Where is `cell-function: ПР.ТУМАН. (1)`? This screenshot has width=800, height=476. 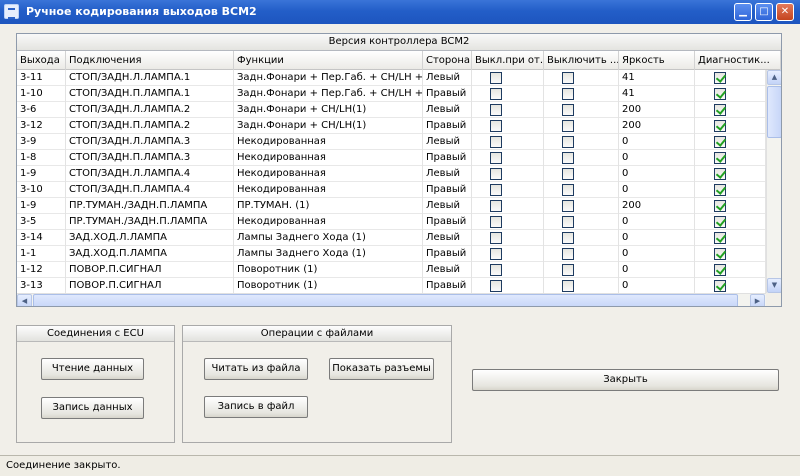 cell-function: ПР.ТУМАН. (1) is located at coordinates (328, 206).